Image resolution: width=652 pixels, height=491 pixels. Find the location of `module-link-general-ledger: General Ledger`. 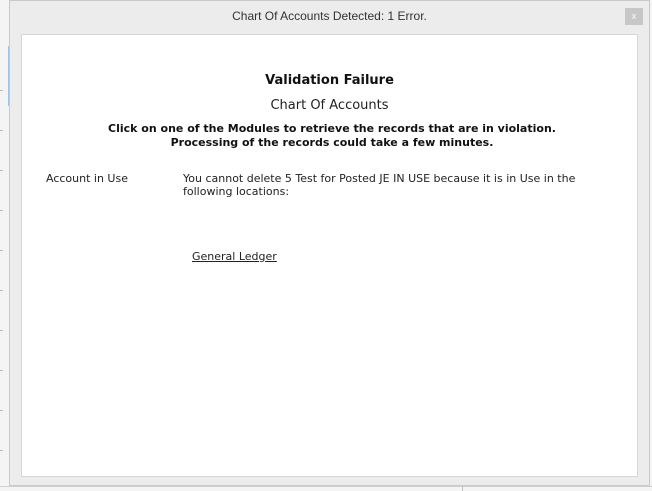

module-link-general-ledger: General Ledger is located at coordinates (234, 256).